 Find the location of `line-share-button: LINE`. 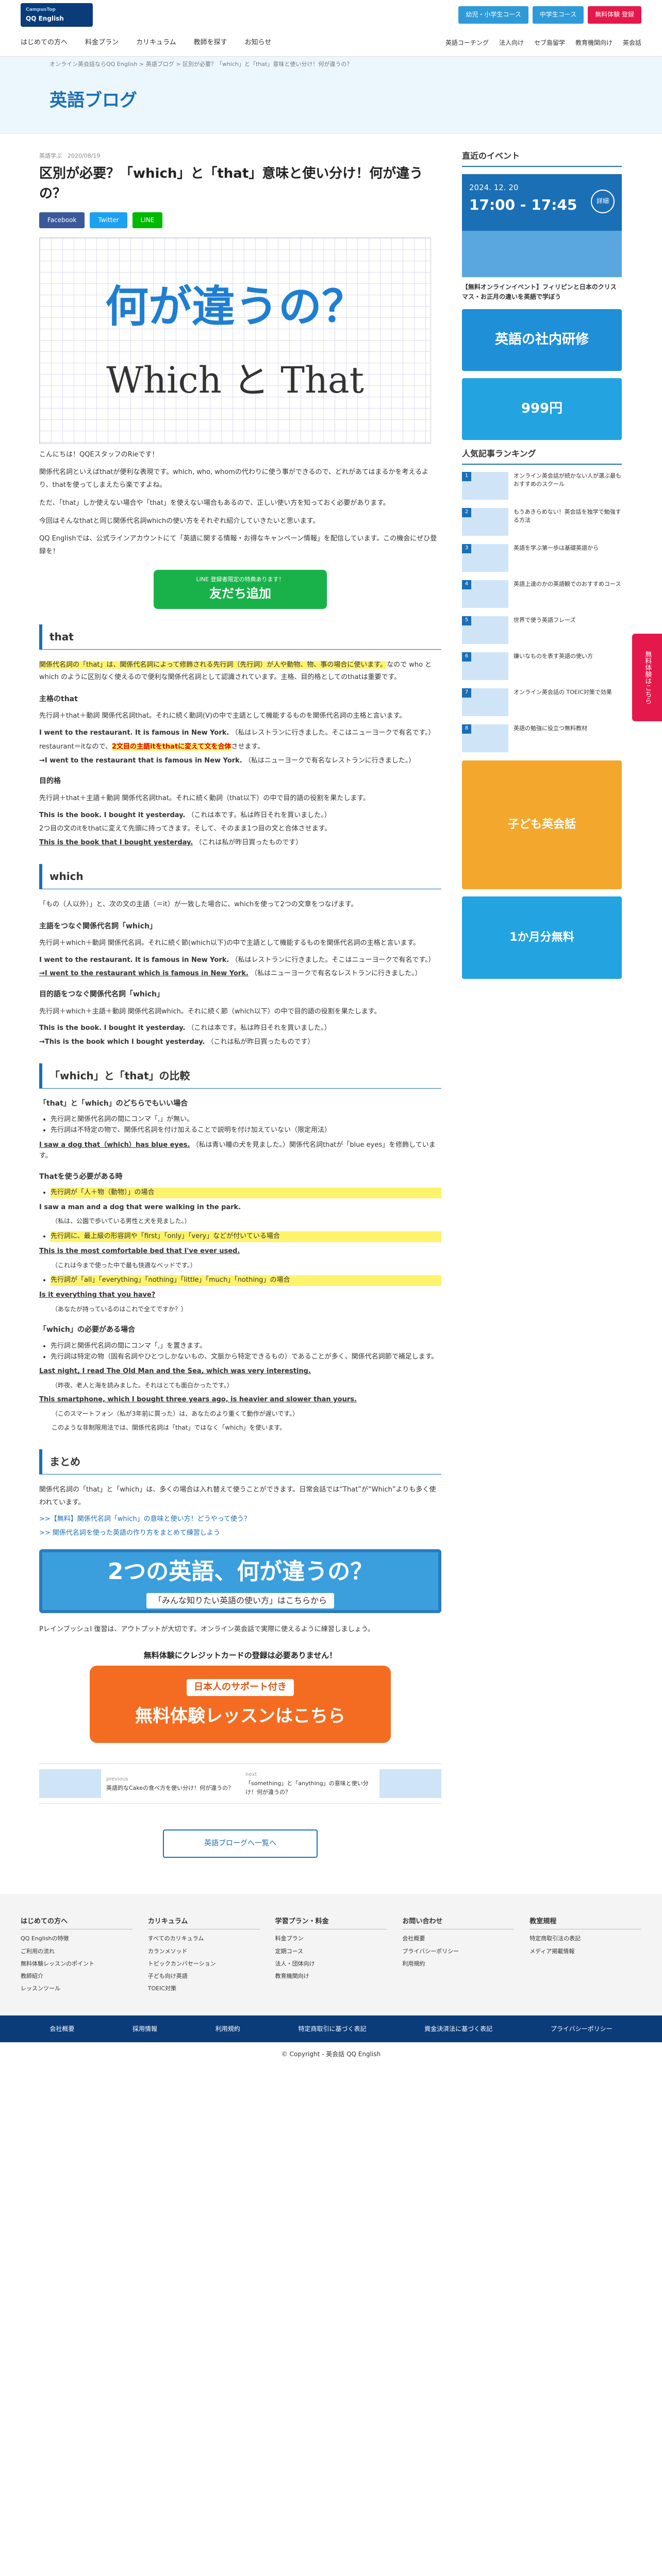

line-share-button: LINE is located at coordinates (148, 220).